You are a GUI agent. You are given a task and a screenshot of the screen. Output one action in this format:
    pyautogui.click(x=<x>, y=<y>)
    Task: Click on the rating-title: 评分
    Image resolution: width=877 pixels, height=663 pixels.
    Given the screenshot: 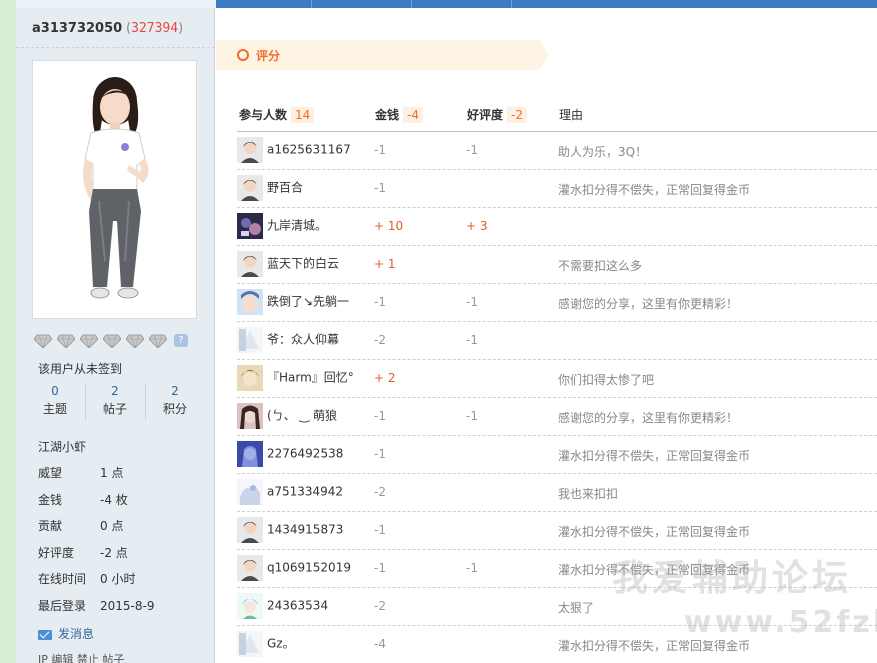 What is the action you would take?
    pyautogui.click(x=268, y=56)
    